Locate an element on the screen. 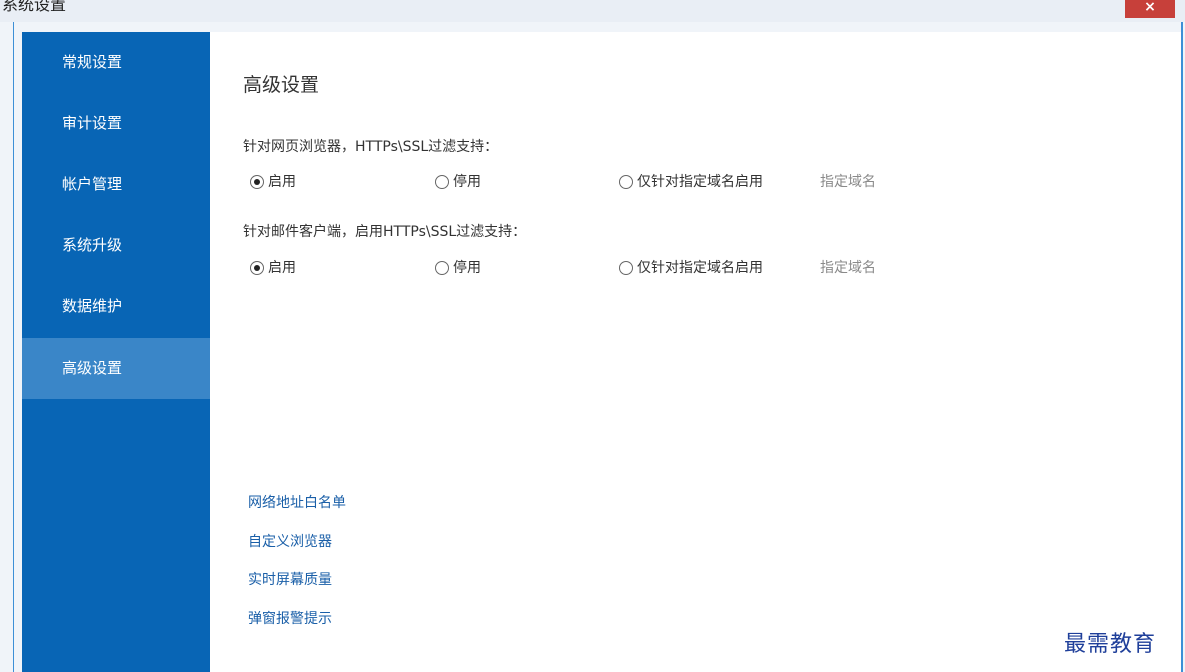 The width and height of the screenshot is (1185, 672). browser-ssl-enable-radio: 启用 is located at coordinates (273, 182).